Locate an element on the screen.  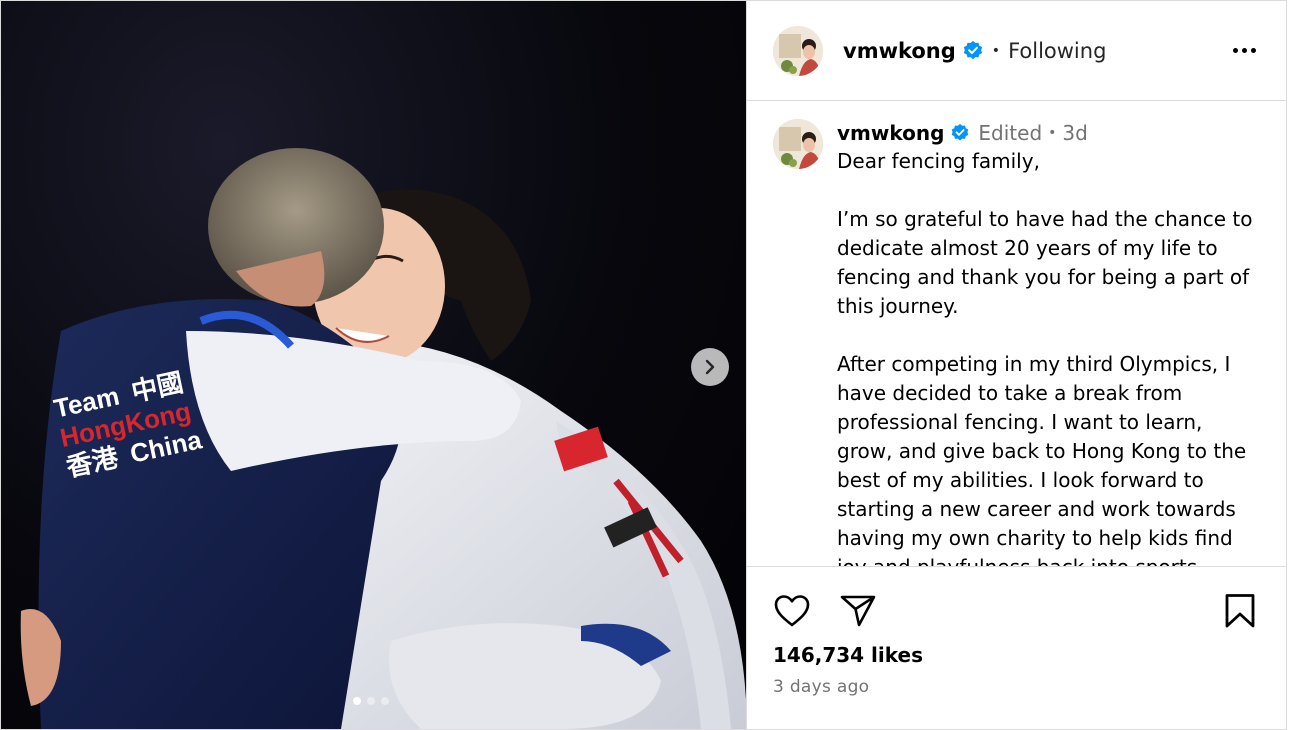
following-button: Following is located at coordinates (1057, 51).